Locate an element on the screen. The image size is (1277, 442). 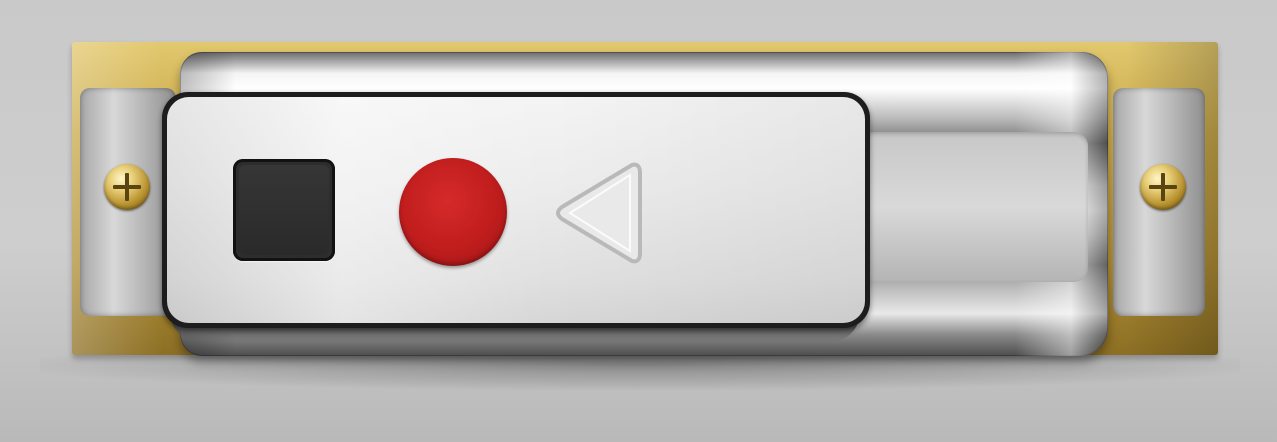
play-back-triangle-icon is located at coordinates (598, 213).